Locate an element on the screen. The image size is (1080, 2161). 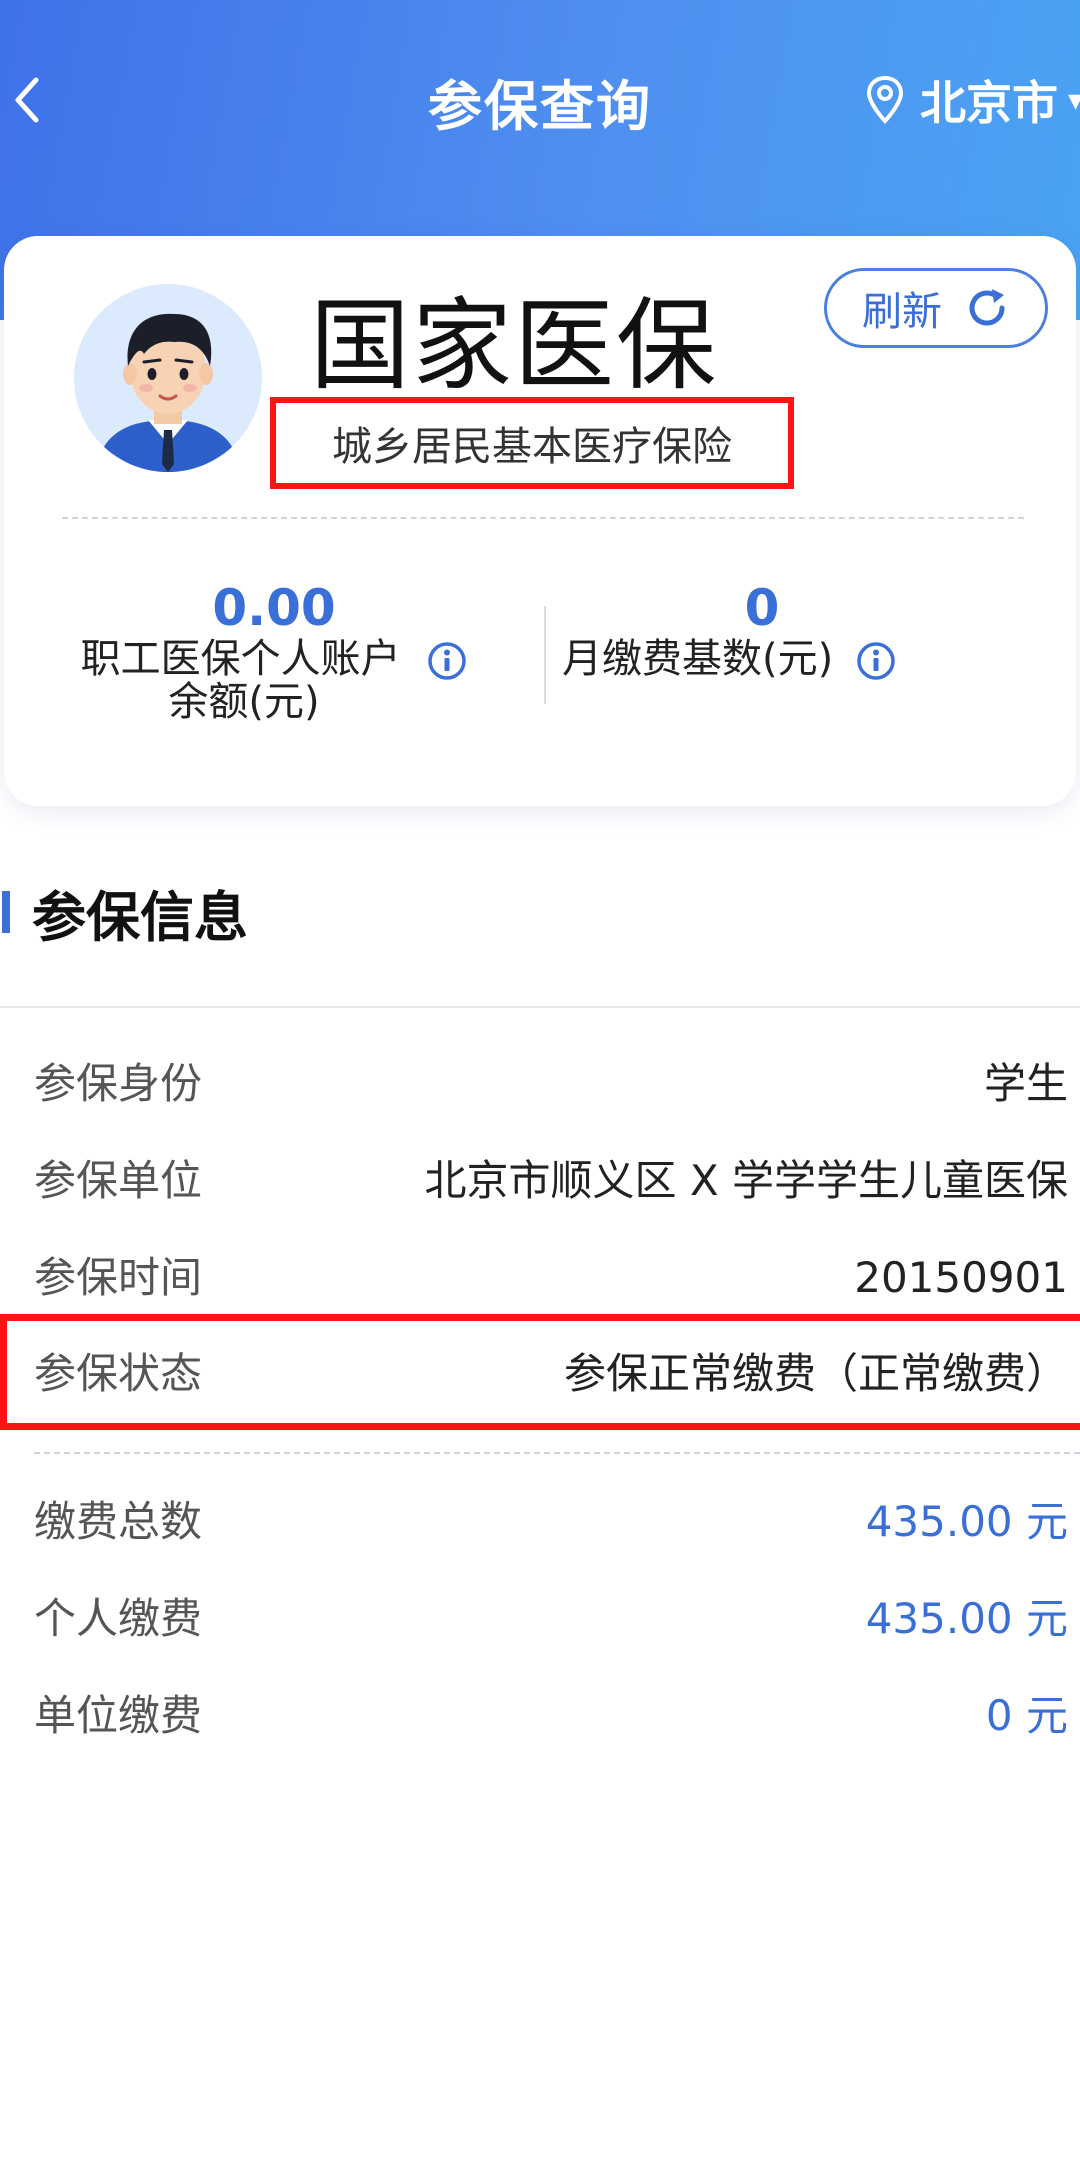
row-label: 单位缴费 is located at coordinates (118, 1715).